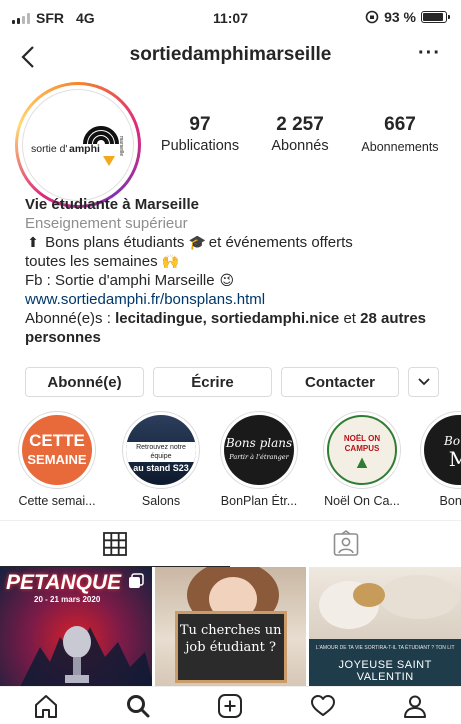  What do you see at coordinates (400, 147) in the screenshot?
I see `stat-label: Abonnements` at bounding box center [400, 147].